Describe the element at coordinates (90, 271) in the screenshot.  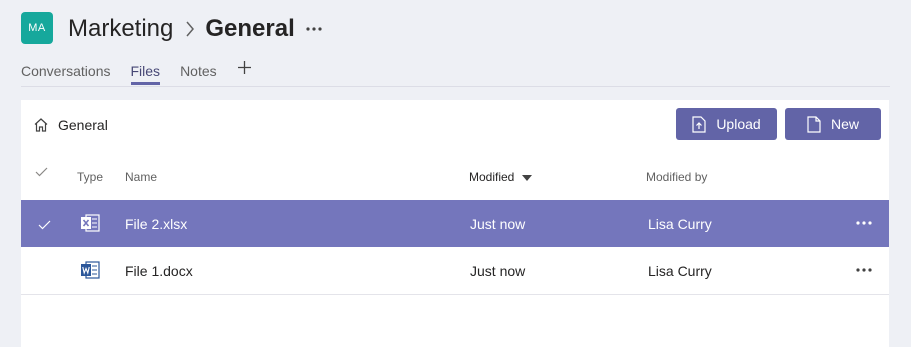
I see `word-icon` at that location.